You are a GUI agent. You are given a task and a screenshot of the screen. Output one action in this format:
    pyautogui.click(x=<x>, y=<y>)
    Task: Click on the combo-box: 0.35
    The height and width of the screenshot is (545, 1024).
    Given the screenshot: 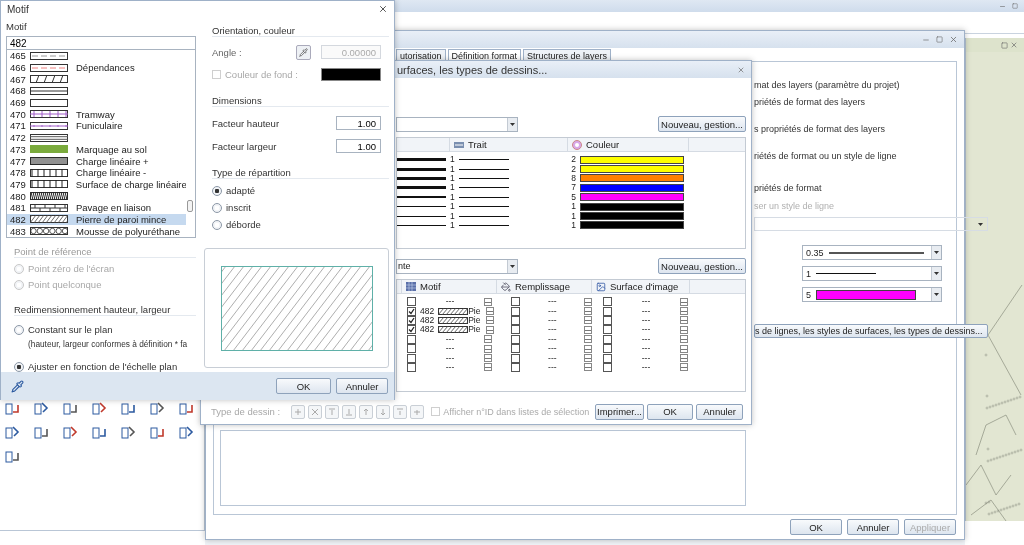 What is the action you would take?
    pyautogui.click(x=872, y=252)
    